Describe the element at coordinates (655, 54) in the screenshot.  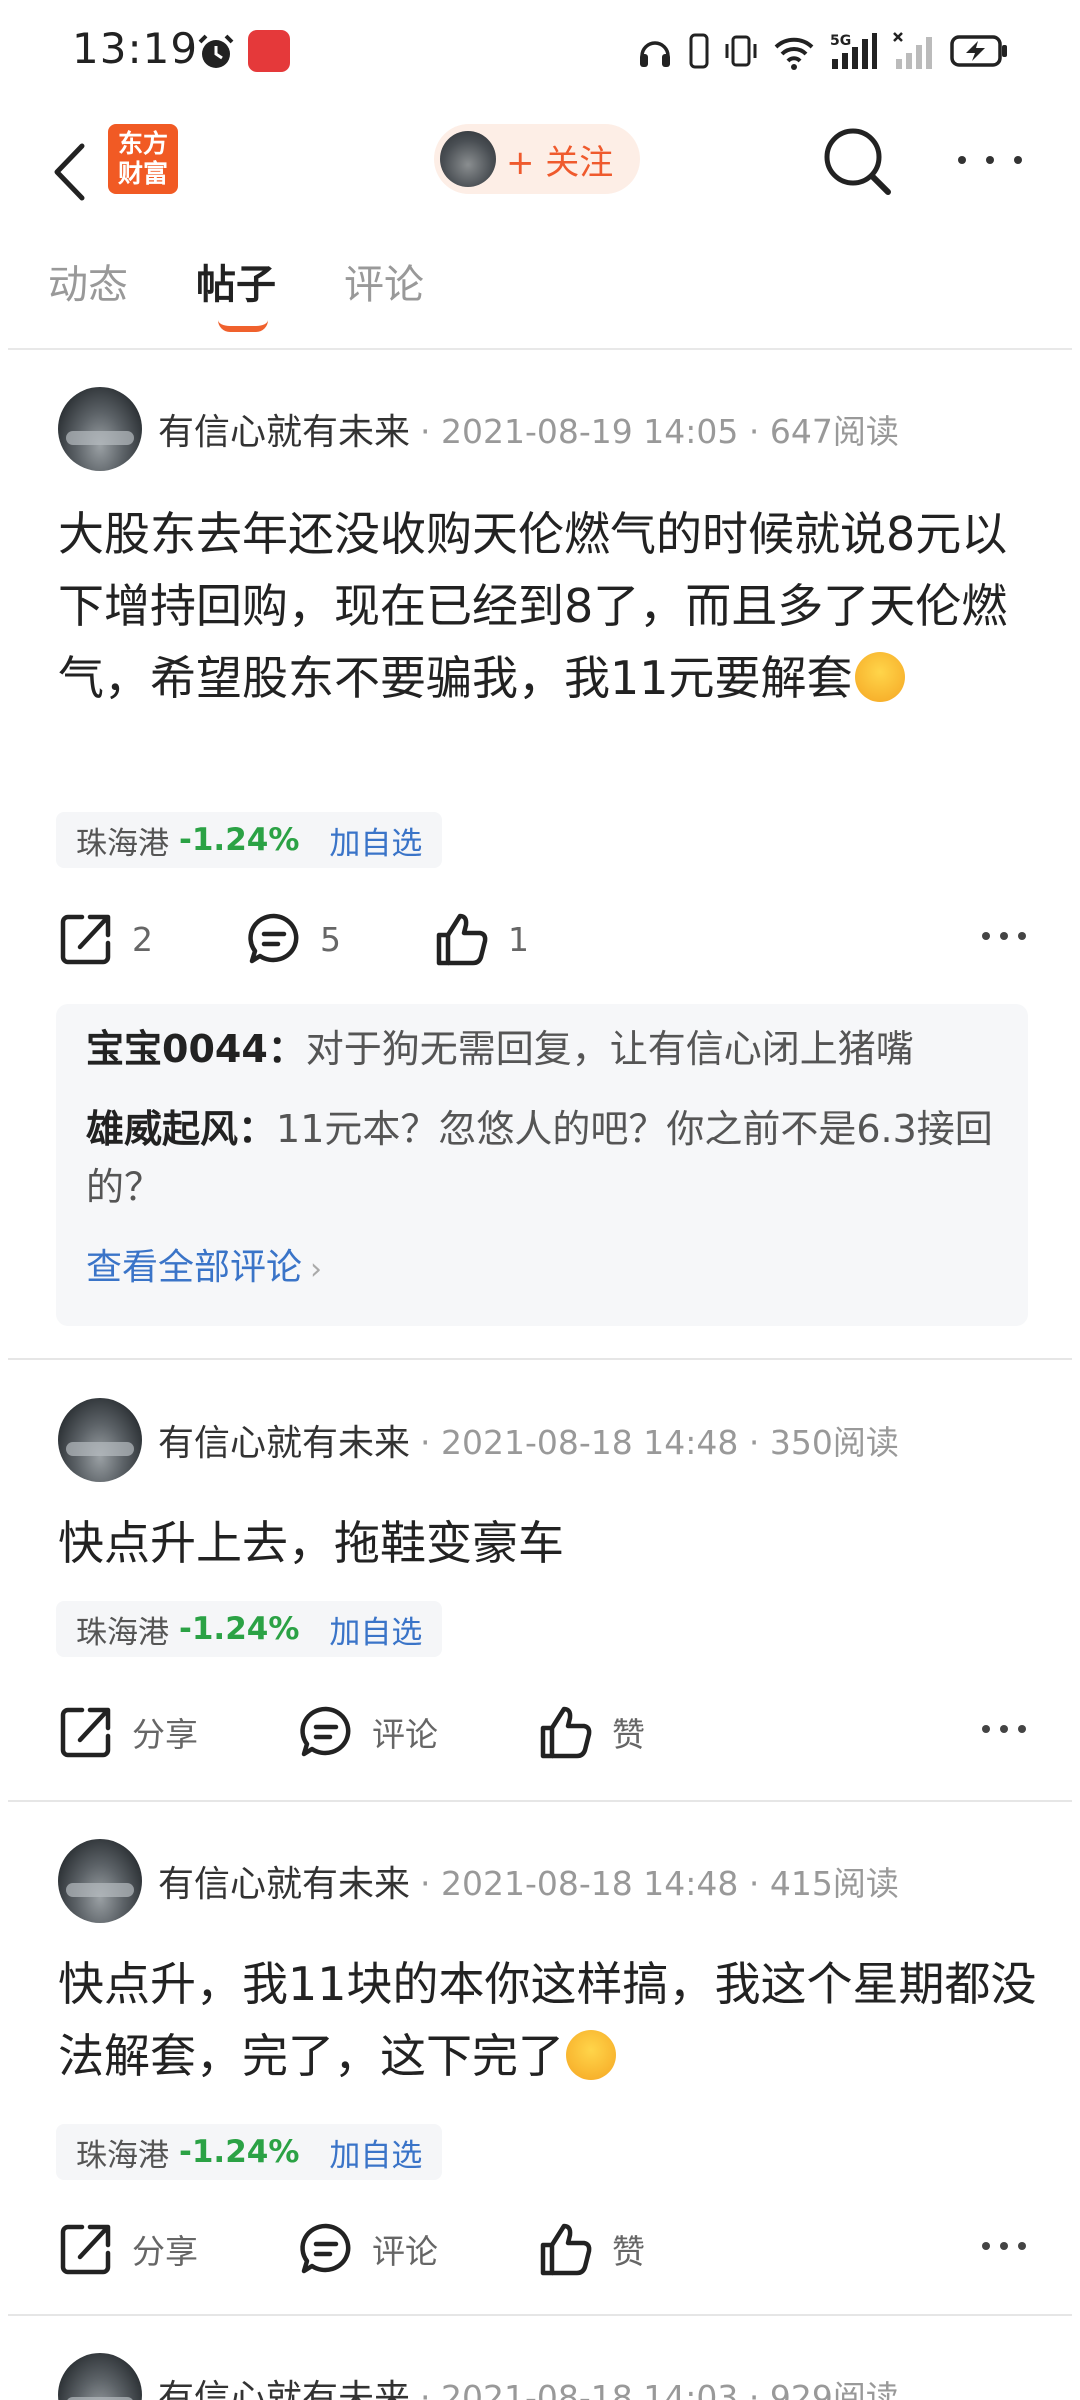
I see `headphones-icon` at that location.